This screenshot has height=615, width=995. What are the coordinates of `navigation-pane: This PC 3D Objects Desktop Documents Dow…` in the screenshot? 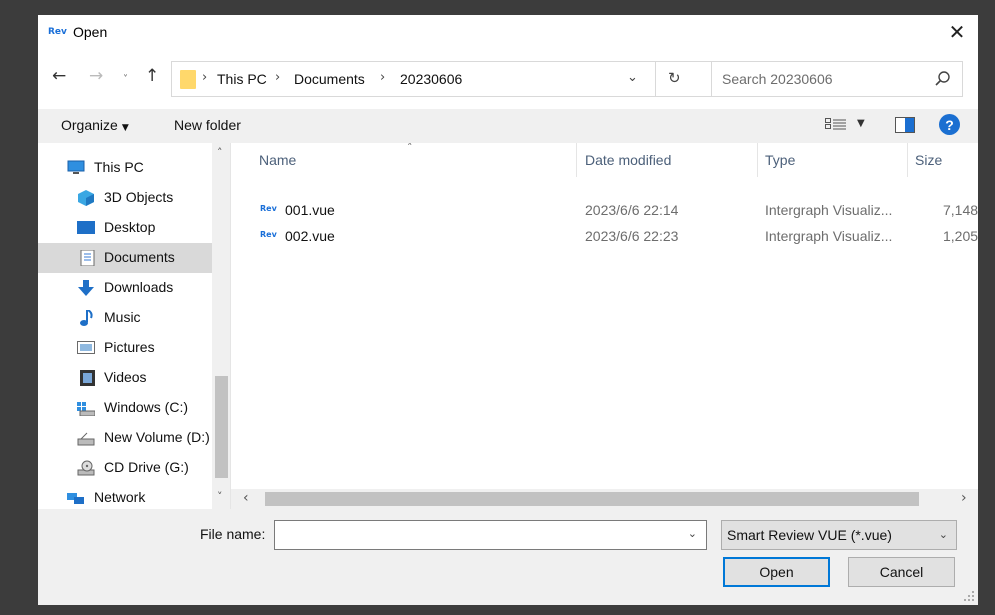 It's located at (134, 326).